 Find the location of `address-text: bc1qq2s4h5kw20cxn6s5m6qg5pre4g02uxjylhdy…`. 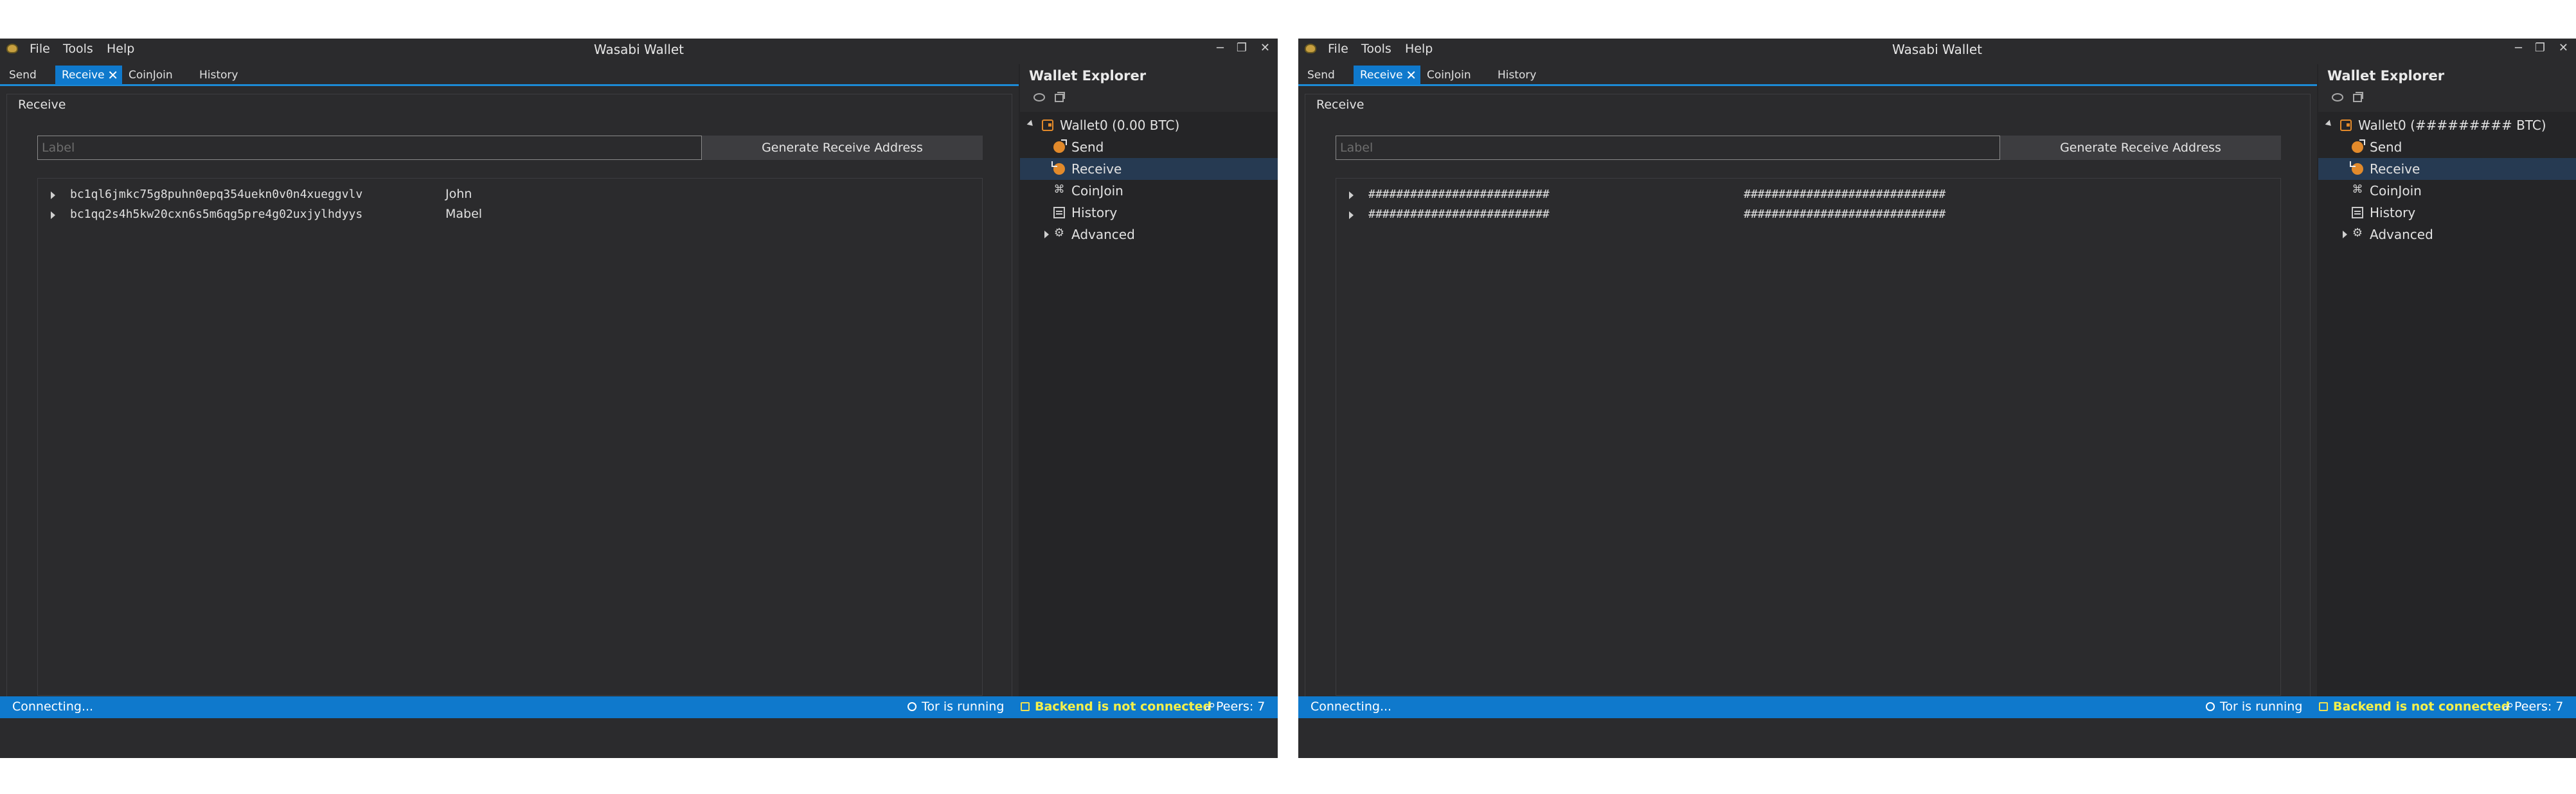

address-text: bc1qq2s4h5kw20cxn6s5m6qg5pre4g02uxjylhdy… is located at coordinates (216, 214).